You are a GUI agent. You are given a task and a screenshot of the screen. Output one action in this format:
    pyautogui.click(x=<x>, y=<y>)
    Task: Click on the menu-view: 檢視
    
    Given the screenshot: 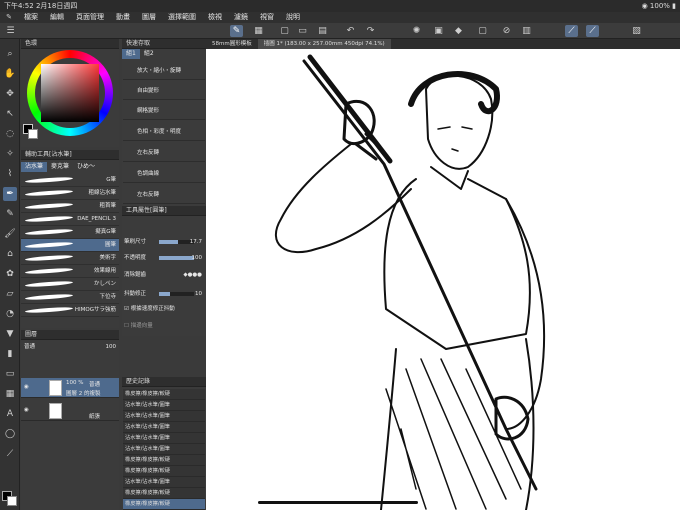 What is the action you would take?
    pyautogui.click(x=215, y=17)
    